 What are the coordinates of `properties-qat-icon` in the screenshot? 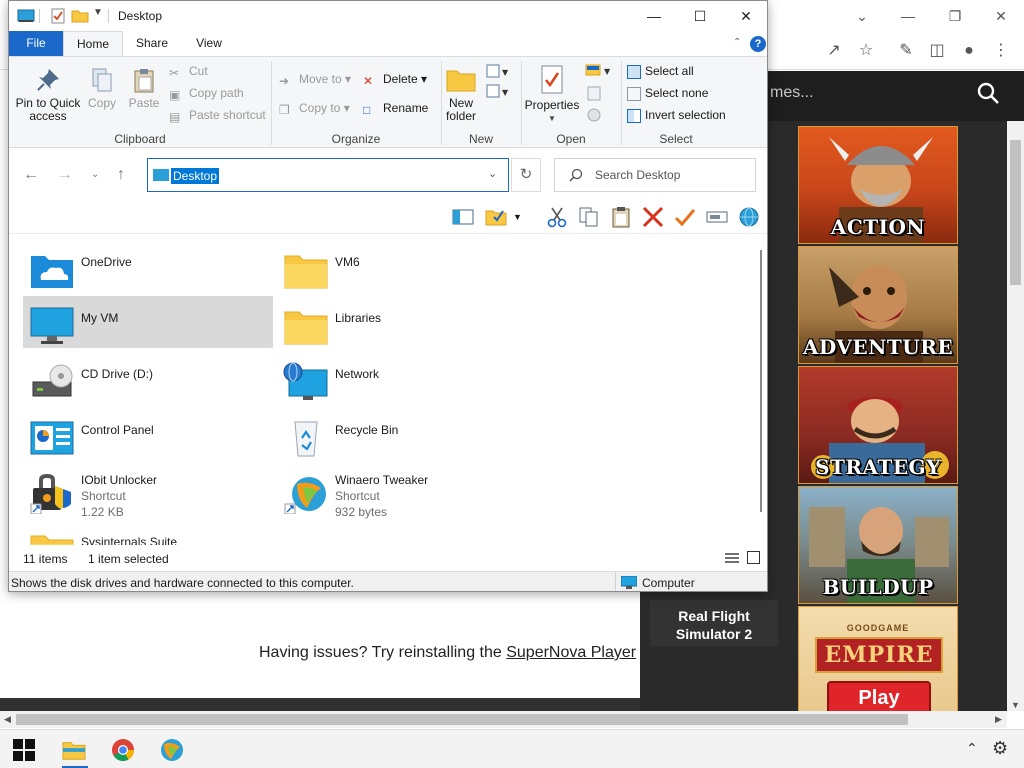 It's located at (58, 16).